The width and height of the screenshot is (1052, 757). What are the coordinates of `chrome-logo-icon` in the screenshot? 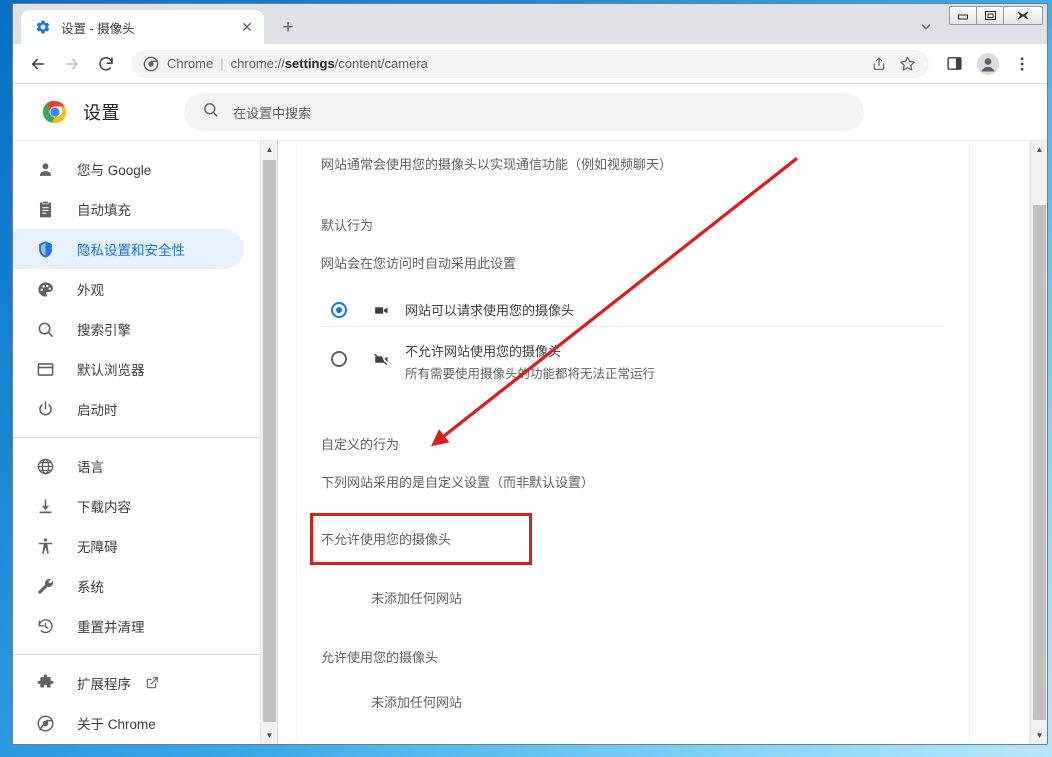 It's located at (54, 112).